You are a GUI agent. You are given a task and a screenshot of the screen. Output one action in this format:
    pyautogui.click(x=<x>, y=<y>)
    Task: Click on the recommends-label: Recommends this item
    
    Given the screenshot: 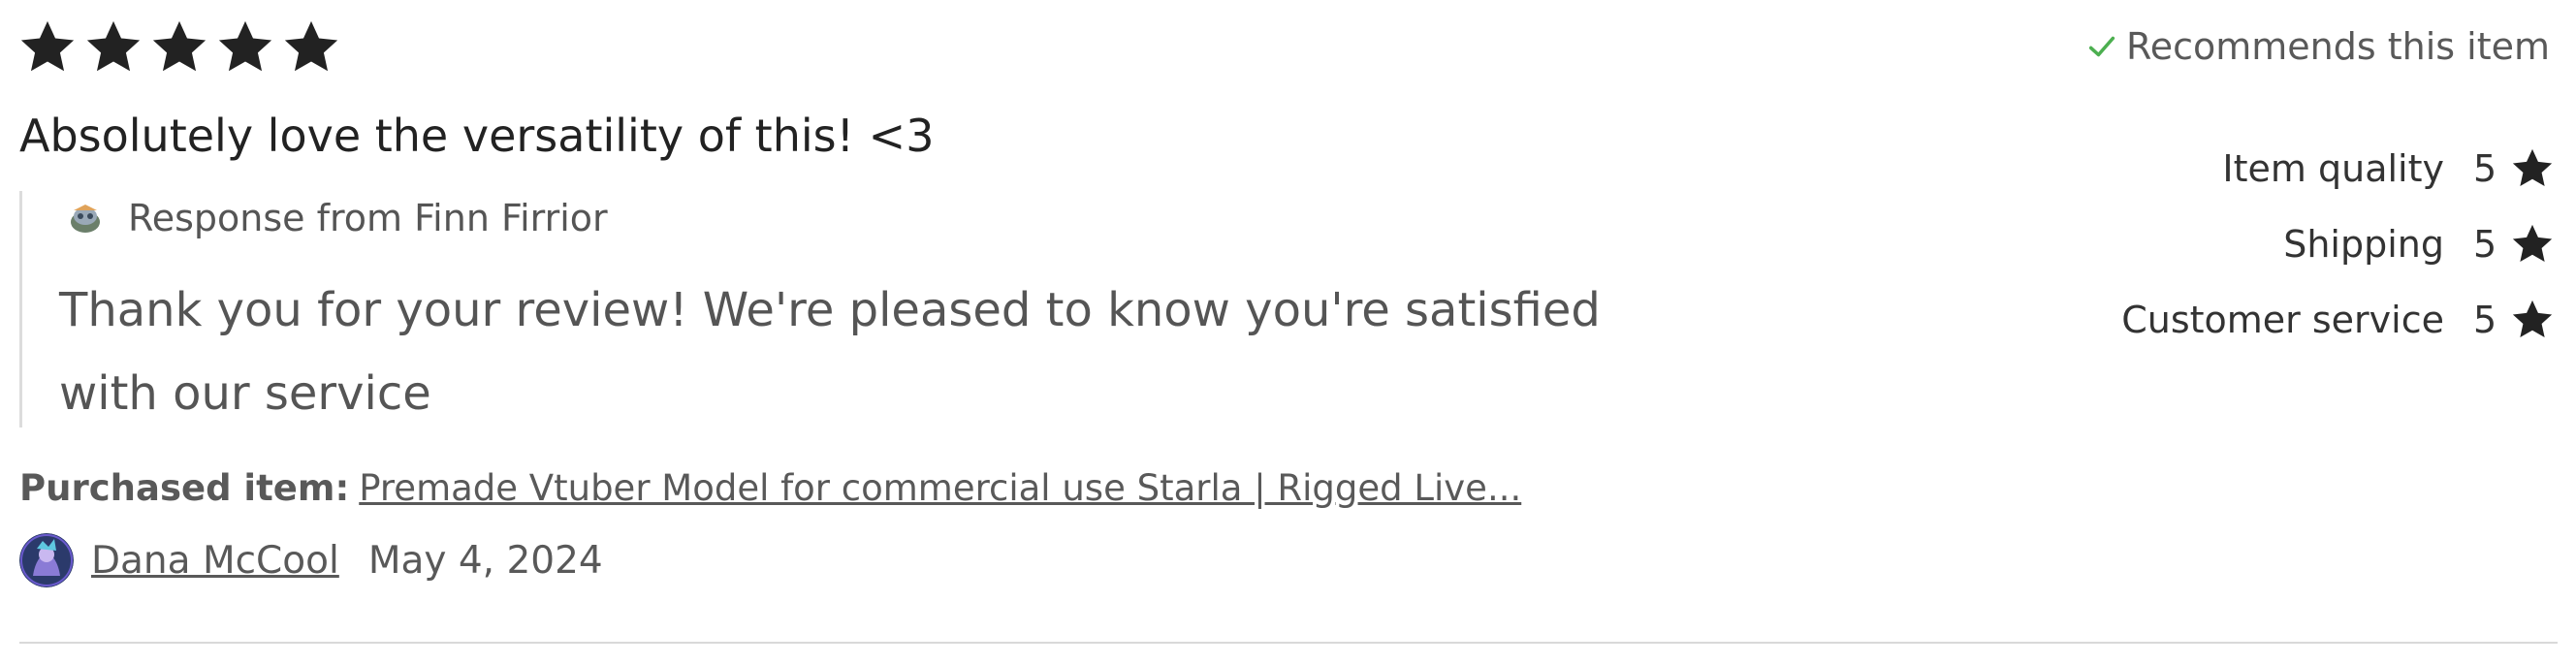 What is the action you would take?
    pyautogui.click(x=2338, y=46)
    